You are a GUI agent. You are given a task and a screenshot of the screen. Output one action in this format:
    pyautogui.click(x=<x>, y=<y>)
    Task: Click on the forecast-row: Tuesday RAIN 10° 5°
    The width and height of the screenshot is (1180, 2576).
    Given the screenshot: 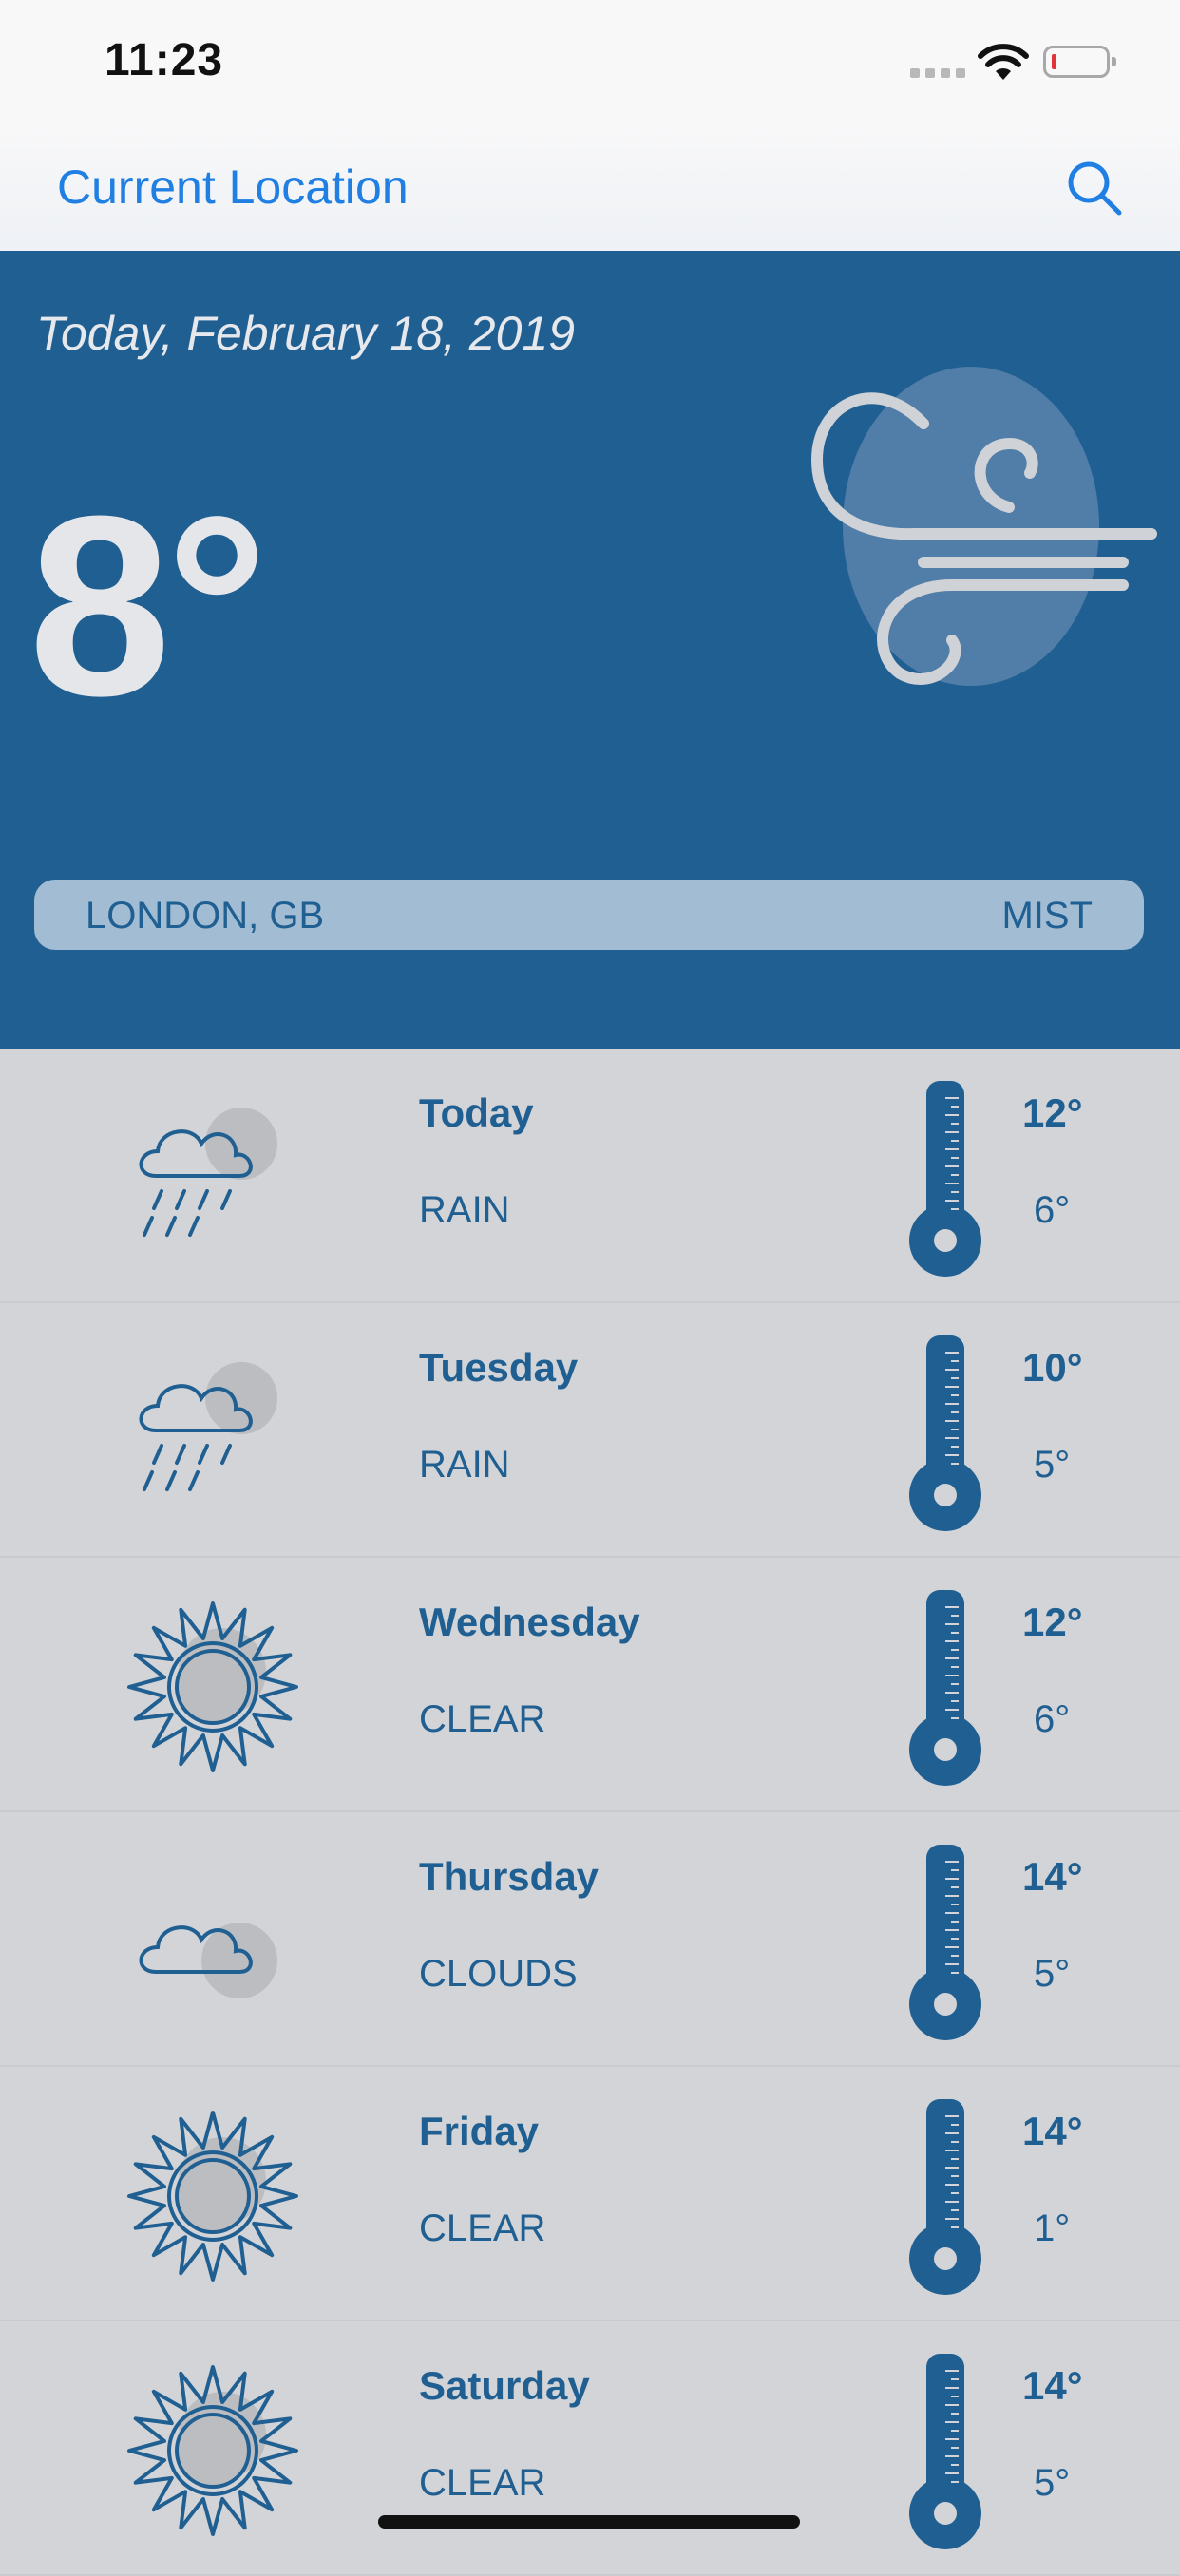 What is the action you would take?
    pyautogui.click(x=590, y=1430)
    